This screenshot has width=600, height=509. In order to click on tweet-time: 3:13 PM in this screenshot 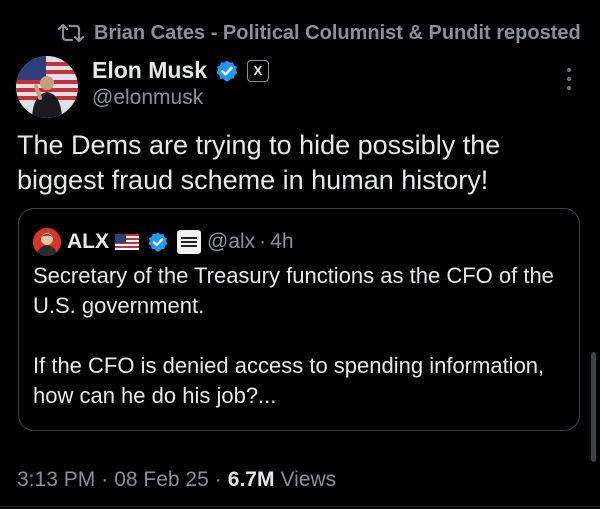, I will do `click(56, 480)`.